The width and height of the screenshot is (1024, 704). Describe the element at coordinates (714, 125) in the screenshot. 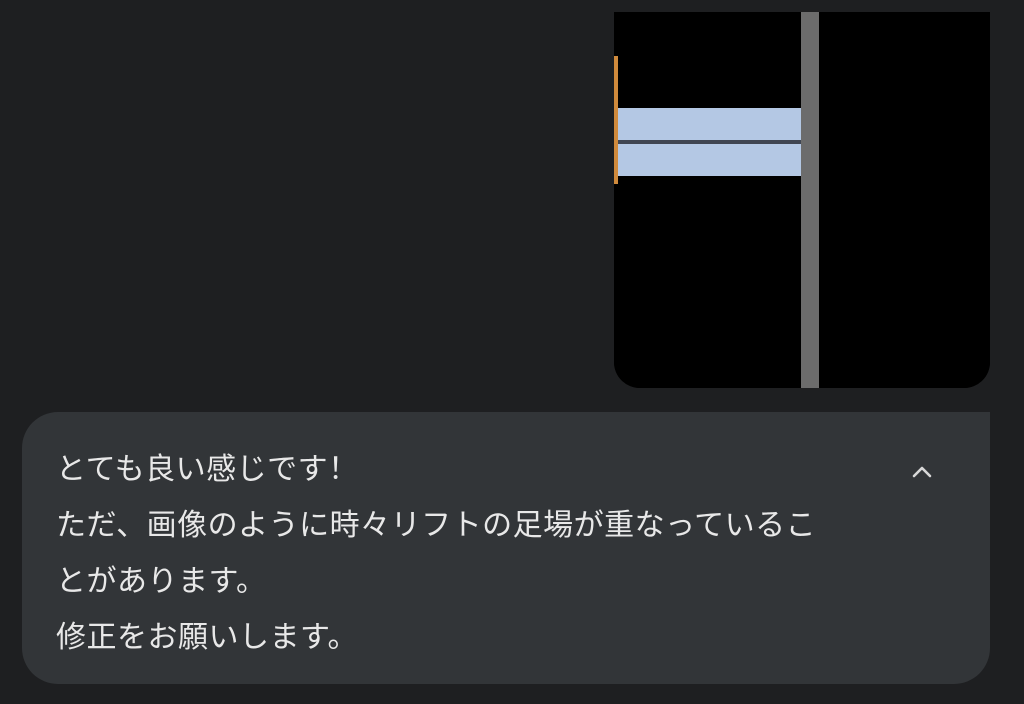

I see `lift-platform-upper` at that location.